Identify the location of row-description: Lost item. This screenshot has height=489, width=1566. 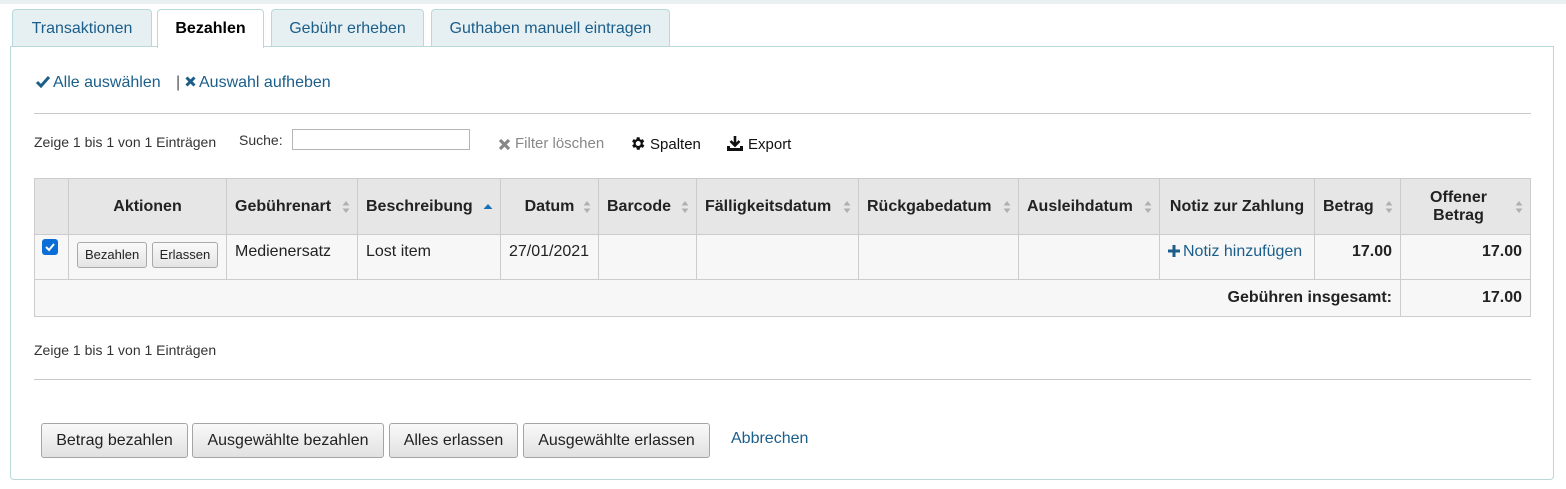
(429, 257).